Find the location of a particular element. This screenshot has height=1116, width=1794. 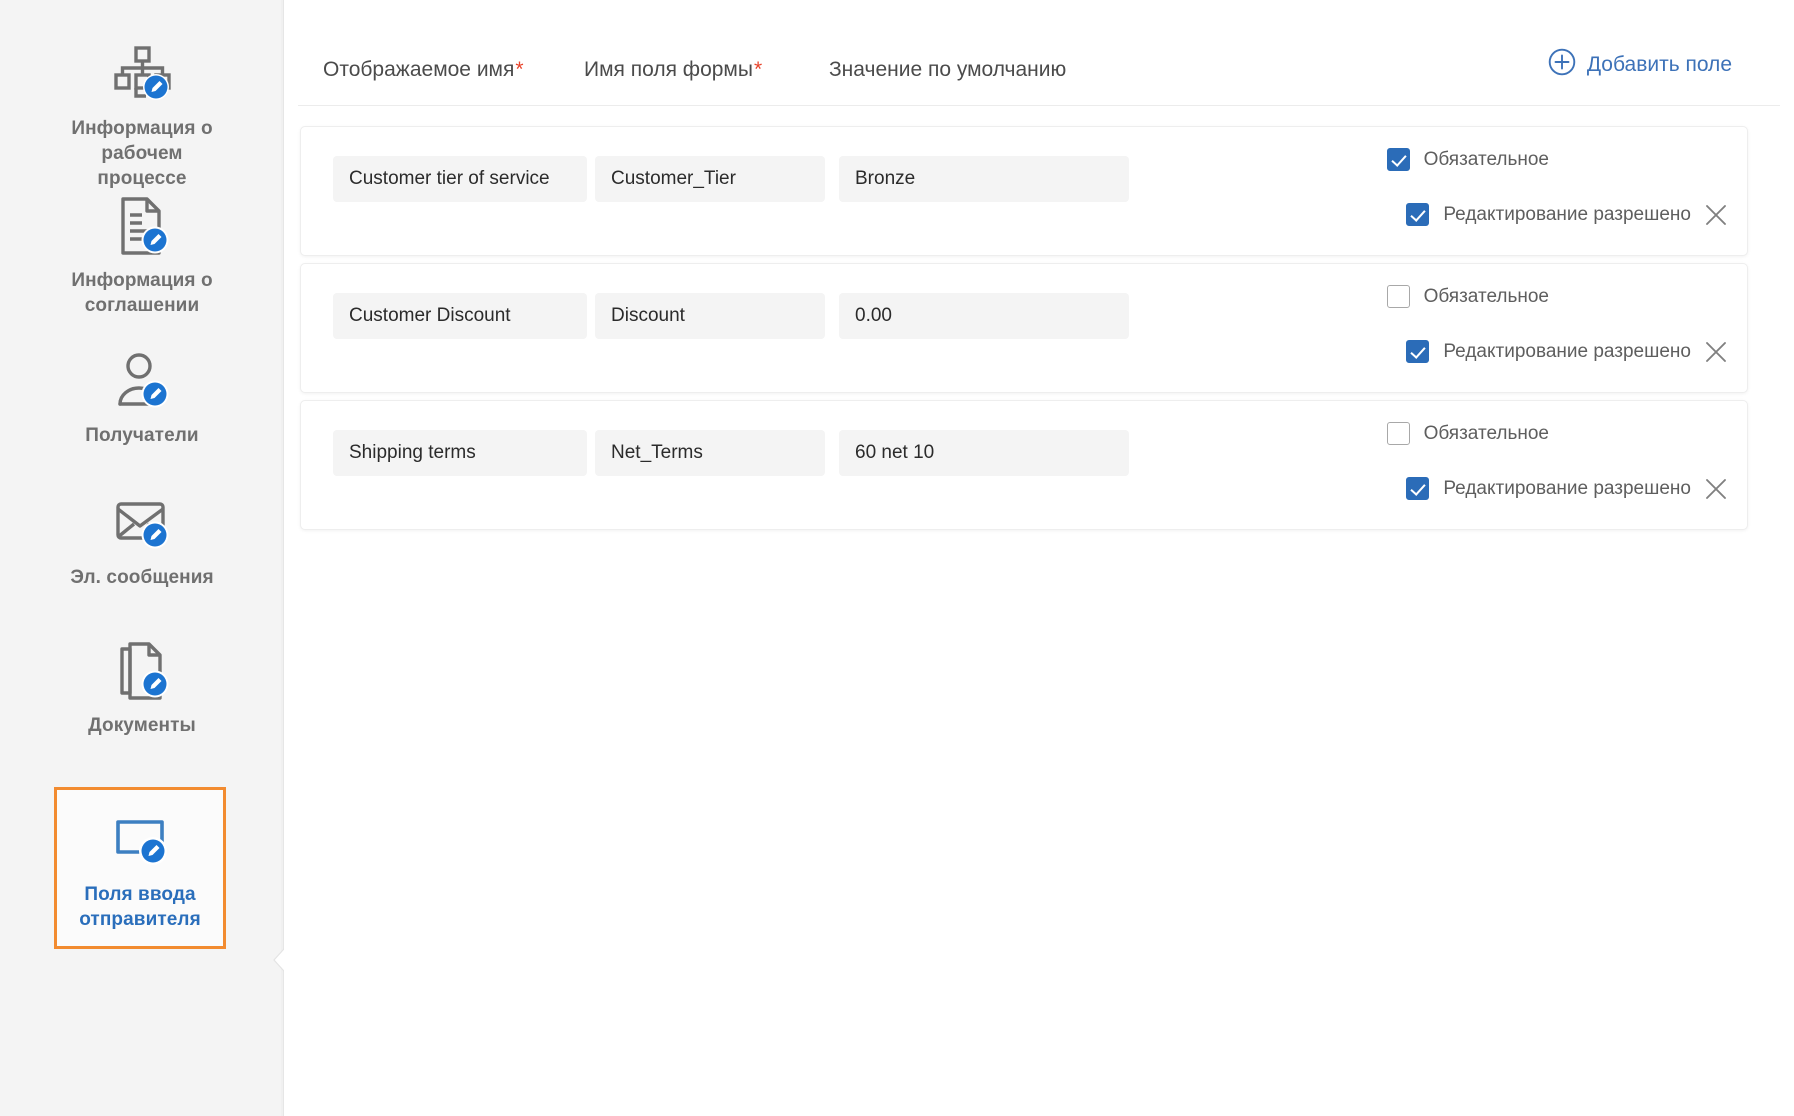

column-header-default-value: Значение по умолчанию is located at coordinates (947, 70).